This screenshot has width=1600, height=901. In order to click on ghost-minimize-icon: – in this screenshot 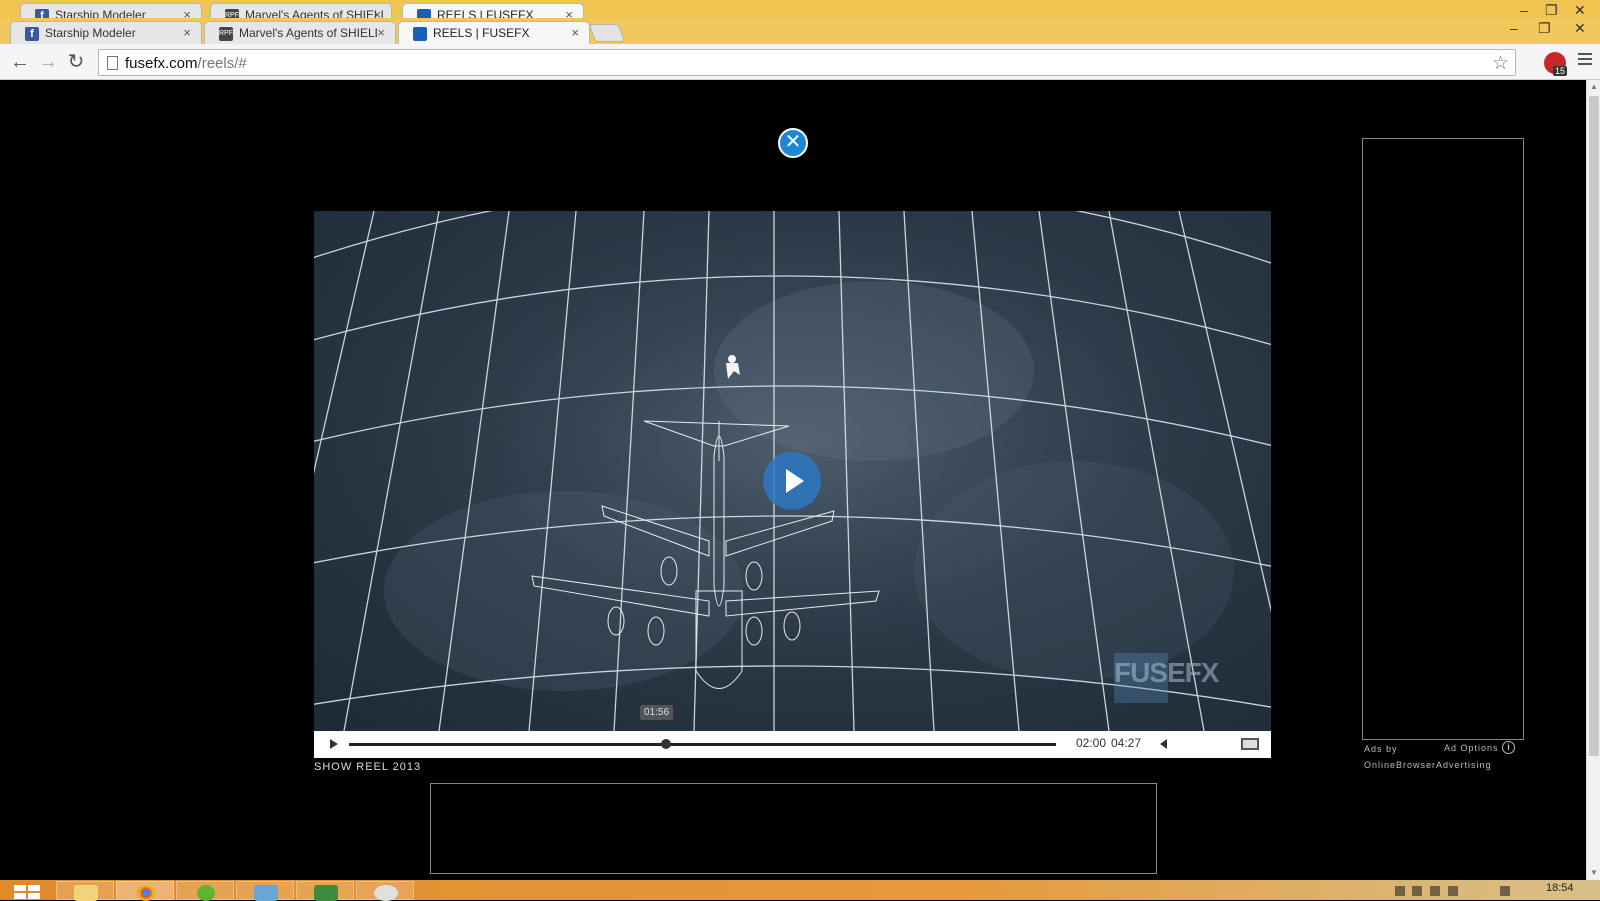, I will do `click(1524, 10)`.